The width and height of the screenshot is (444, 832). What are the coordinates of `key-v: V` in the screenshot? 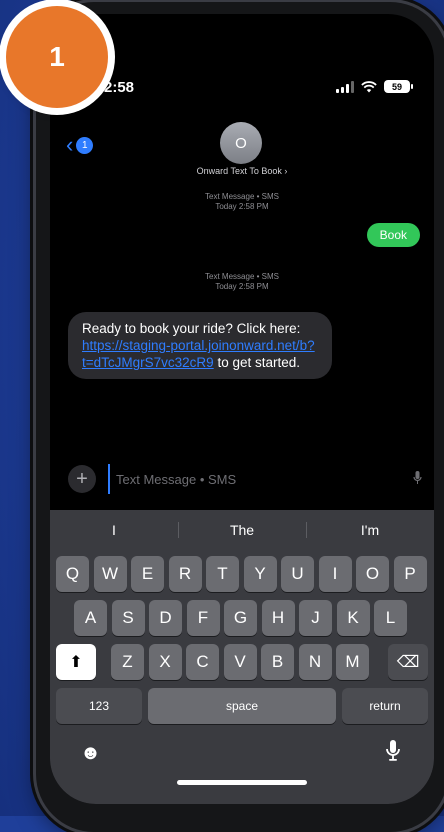 It's located at (240, 662).